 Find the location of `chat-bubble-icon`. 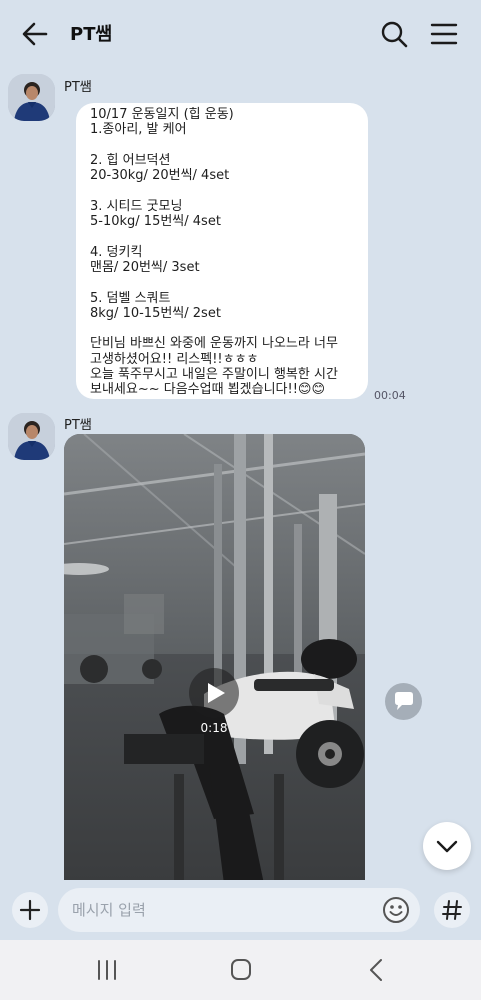

chat-bubble-icon is located at coordinates (404, 701).